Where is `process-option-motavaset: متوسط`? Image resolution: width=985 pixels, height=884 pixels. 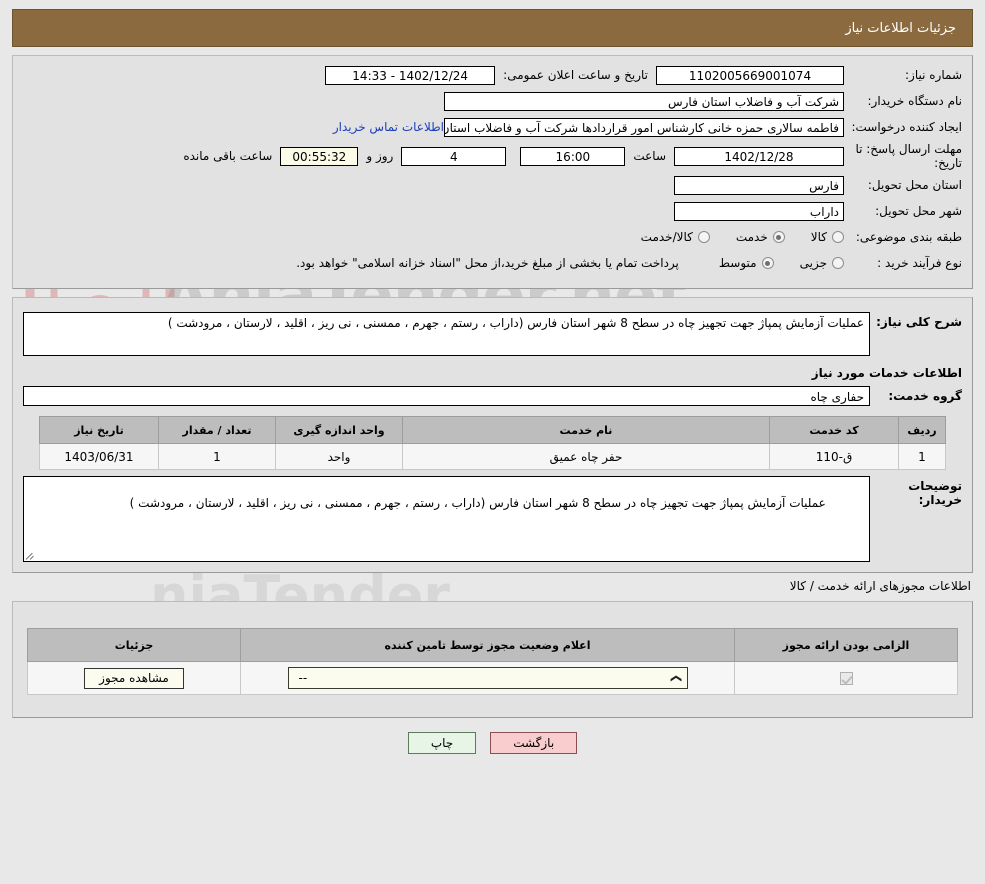 process-option-motavaset: متوسط is located at coordinates (746, 263).